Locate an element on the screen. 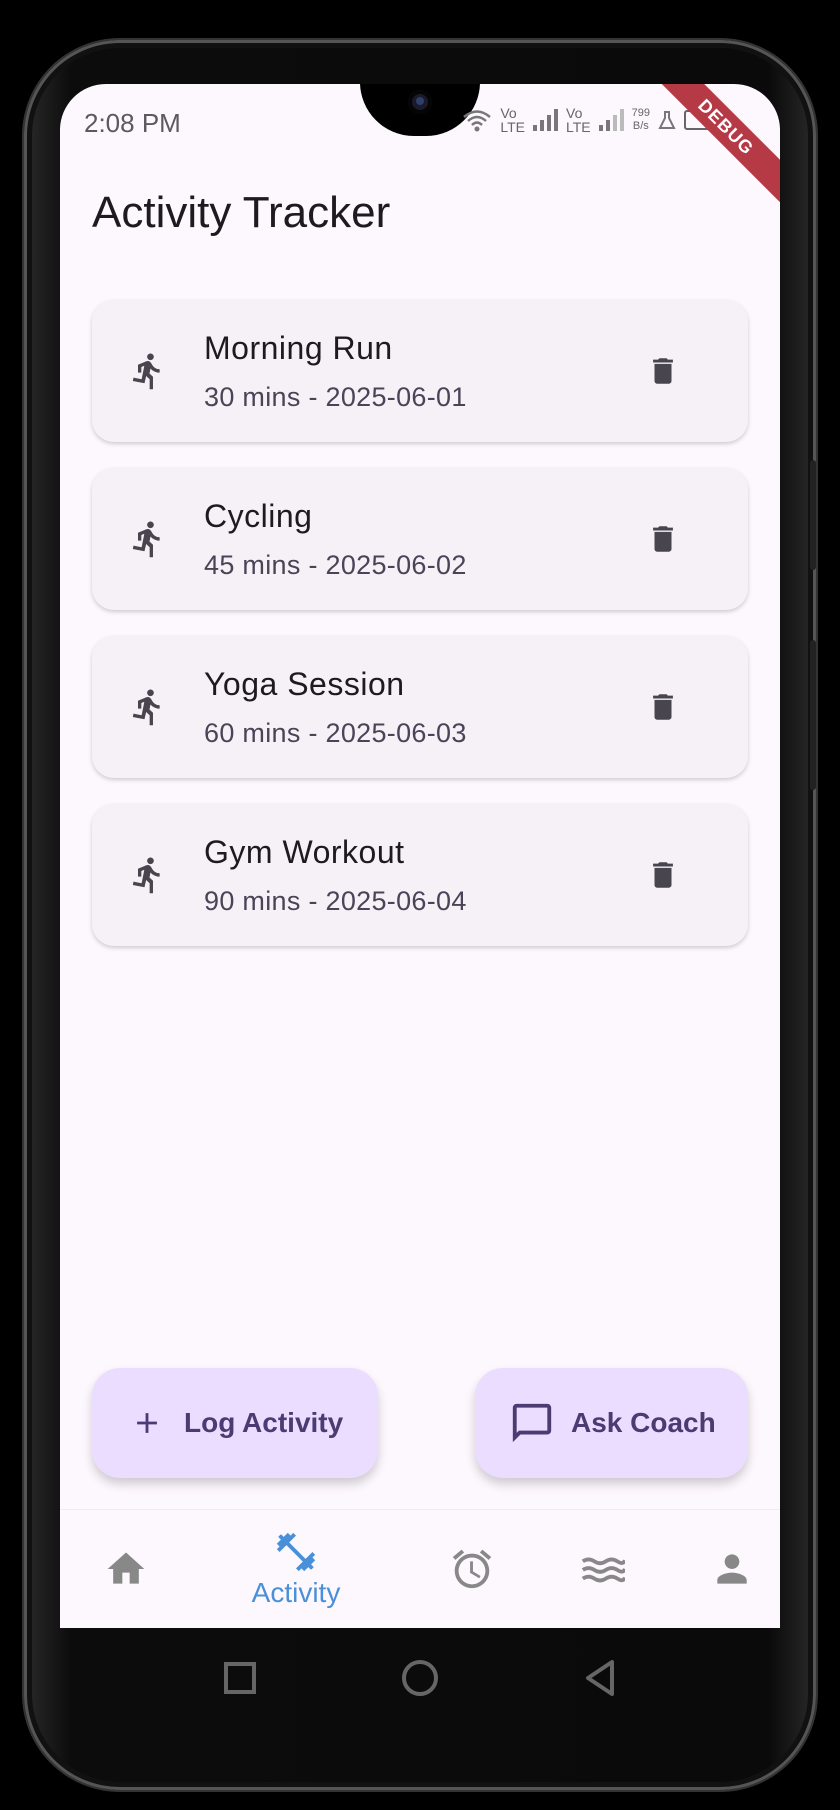 This screenshot has height=1810, width=840. log-activity-button: Log Activity is located at coordinates (235, 1423).